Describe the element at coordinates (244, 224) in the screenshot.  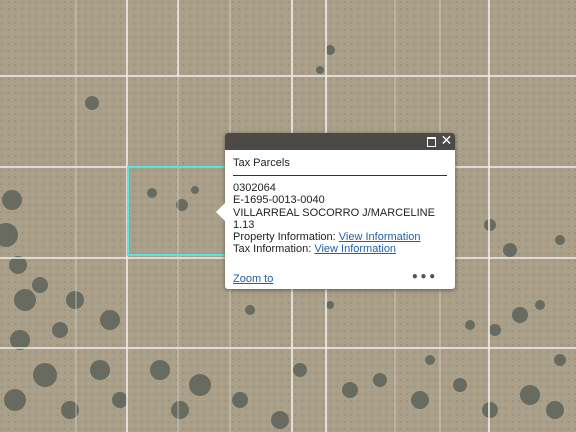
I see `acreage: 1.13` at that location.